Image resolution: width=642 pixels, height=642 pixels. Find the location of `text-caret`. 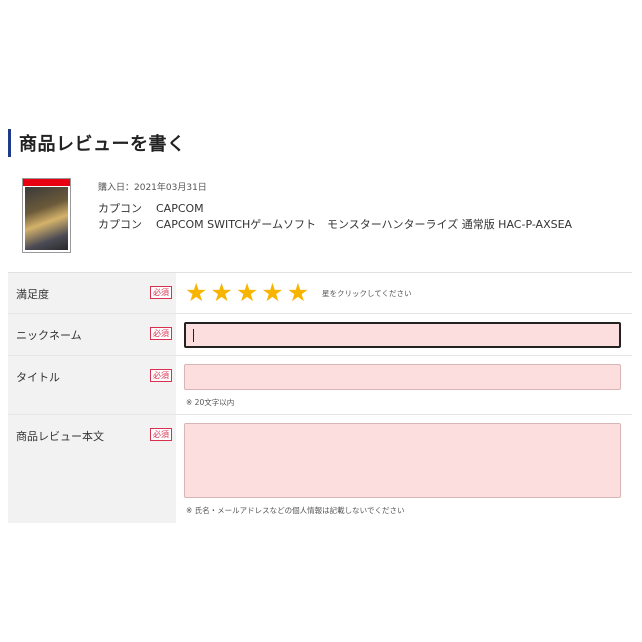

text-caret is located at coordinates (193, 335).